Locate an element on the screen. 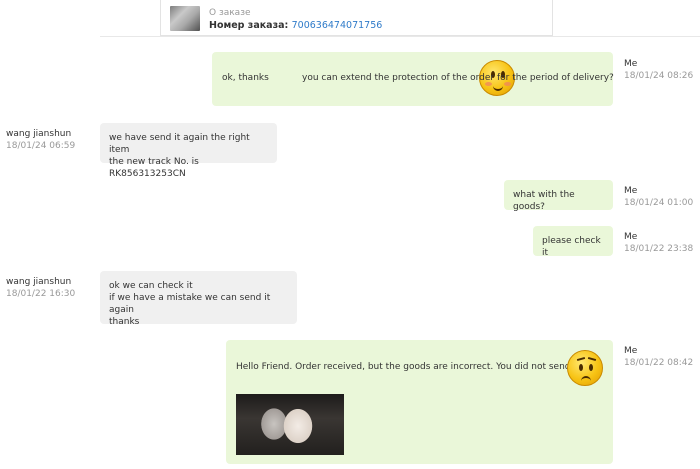  order-number-row: Номер заказа: 700636474071756 is located at coordinates (295, 25).